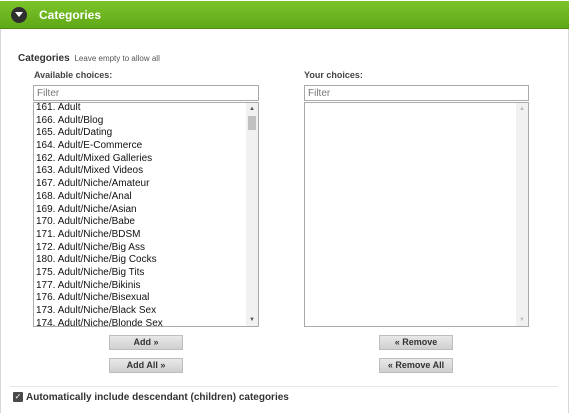 This screenshot has width=570, height=413. I want to click on chevron-down-icon, so click(19, 15).